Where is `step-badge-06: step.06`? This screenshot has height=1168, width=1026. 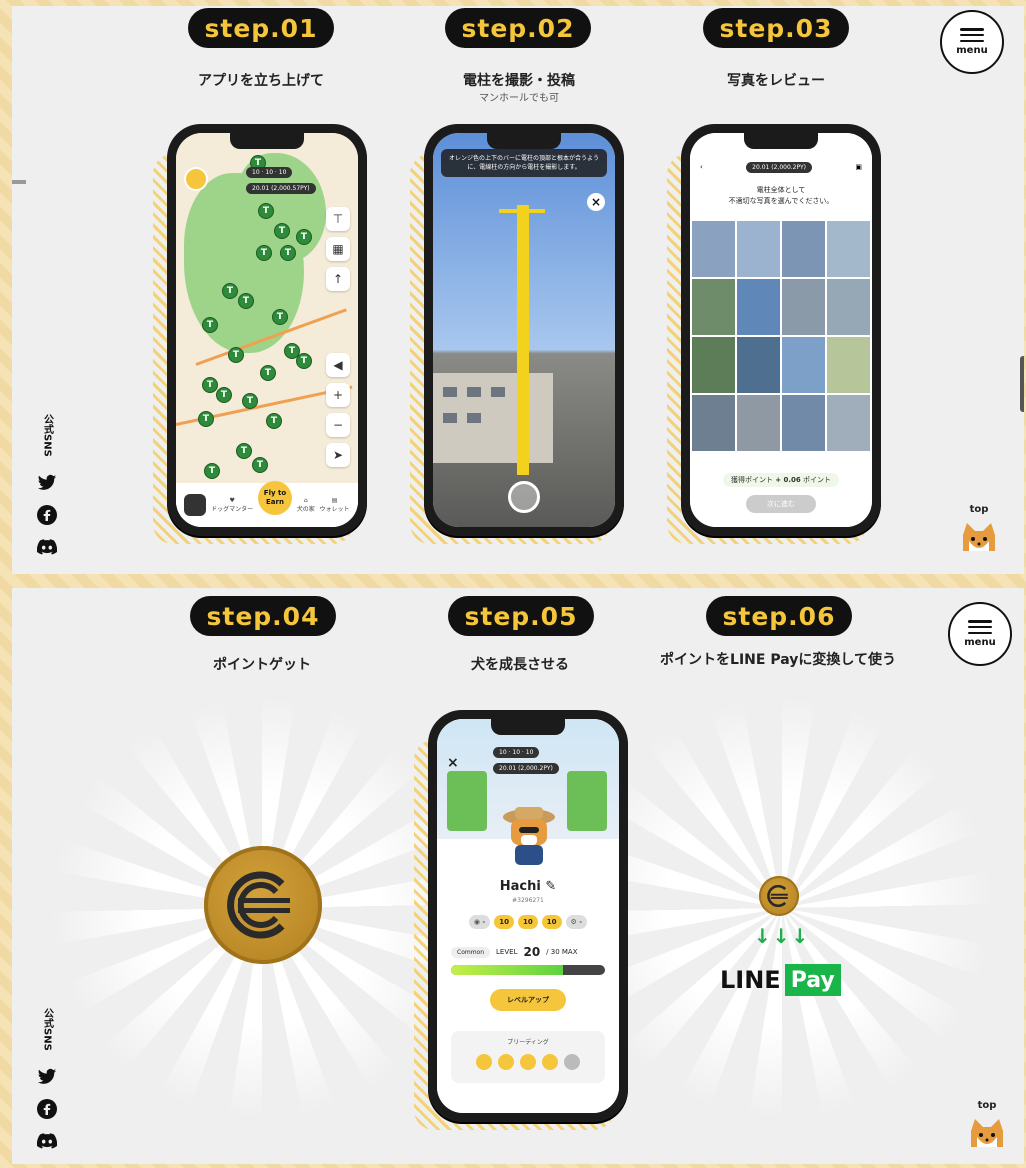 step-badge-06: step.06 is located at coordinates (779, 616).